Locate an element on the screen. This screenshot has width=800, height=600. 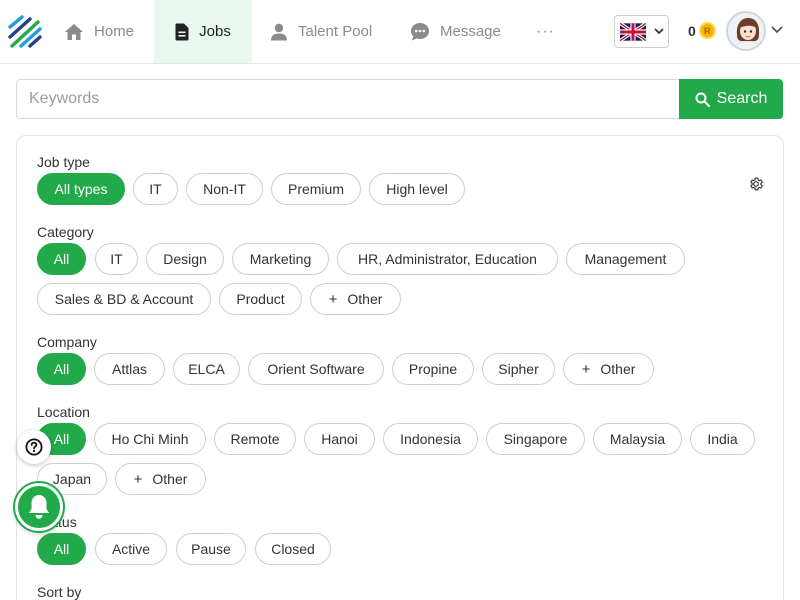
coin-balance: 0 R is located at coordinates (702, 30).